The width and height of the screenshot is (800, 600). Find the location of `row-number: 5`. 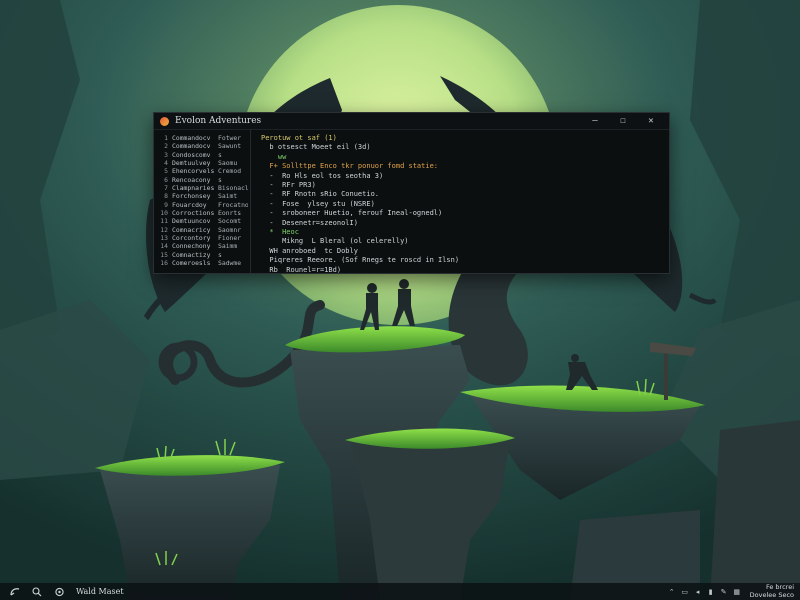

row-number: 5 is located at coordinates (166, 171).